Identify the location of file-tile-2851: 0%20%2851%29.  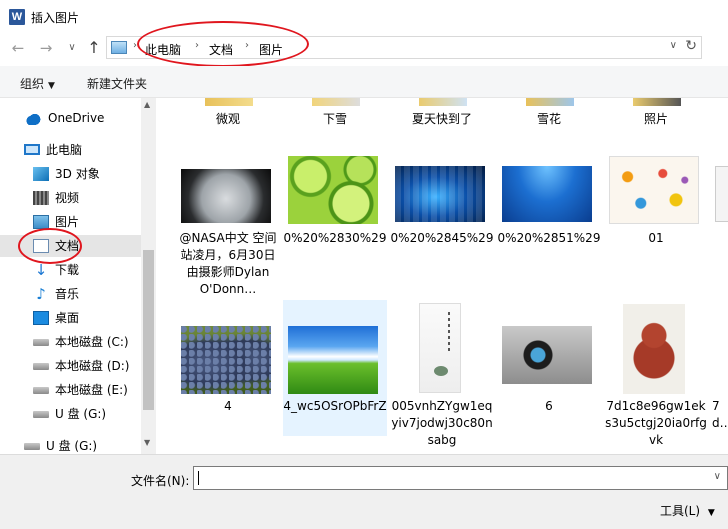
(549, 209).